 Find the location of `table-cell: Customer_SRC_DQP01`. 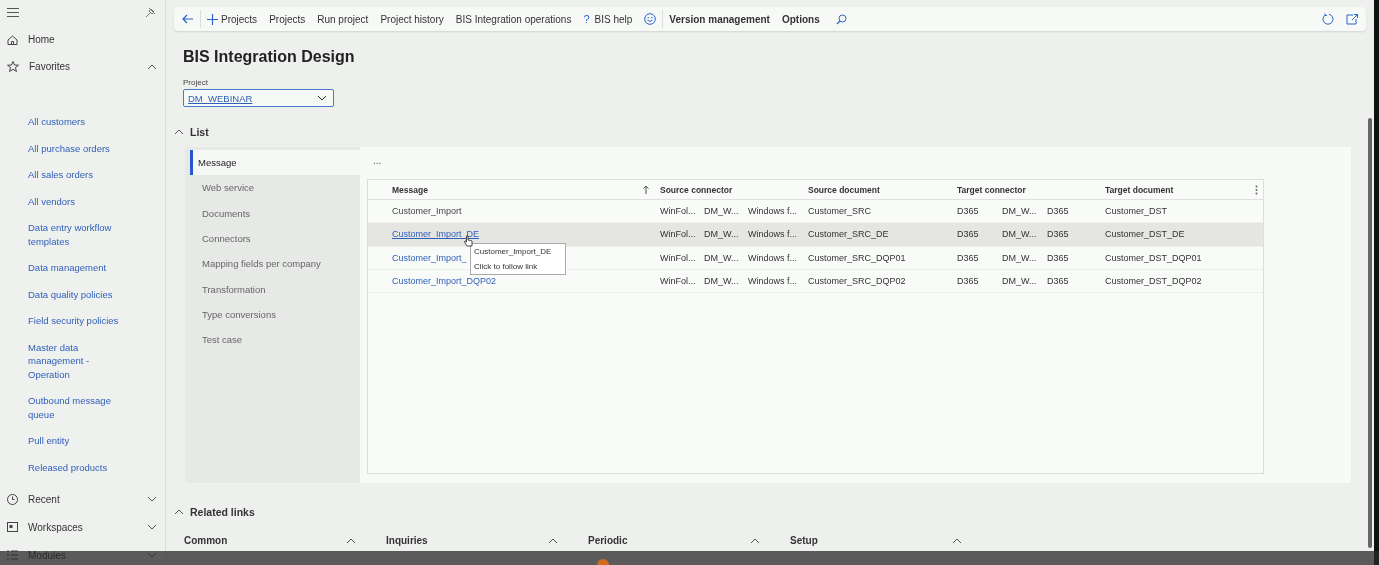

table-cell: Customer_SRC_DQP01 is located at coordinates (857, 257).